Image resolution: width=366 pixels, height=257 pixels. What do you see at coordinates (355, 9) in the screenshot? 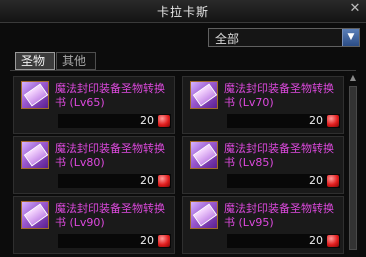
I see `close-icon: ✕` at bounding box center [355, 9].